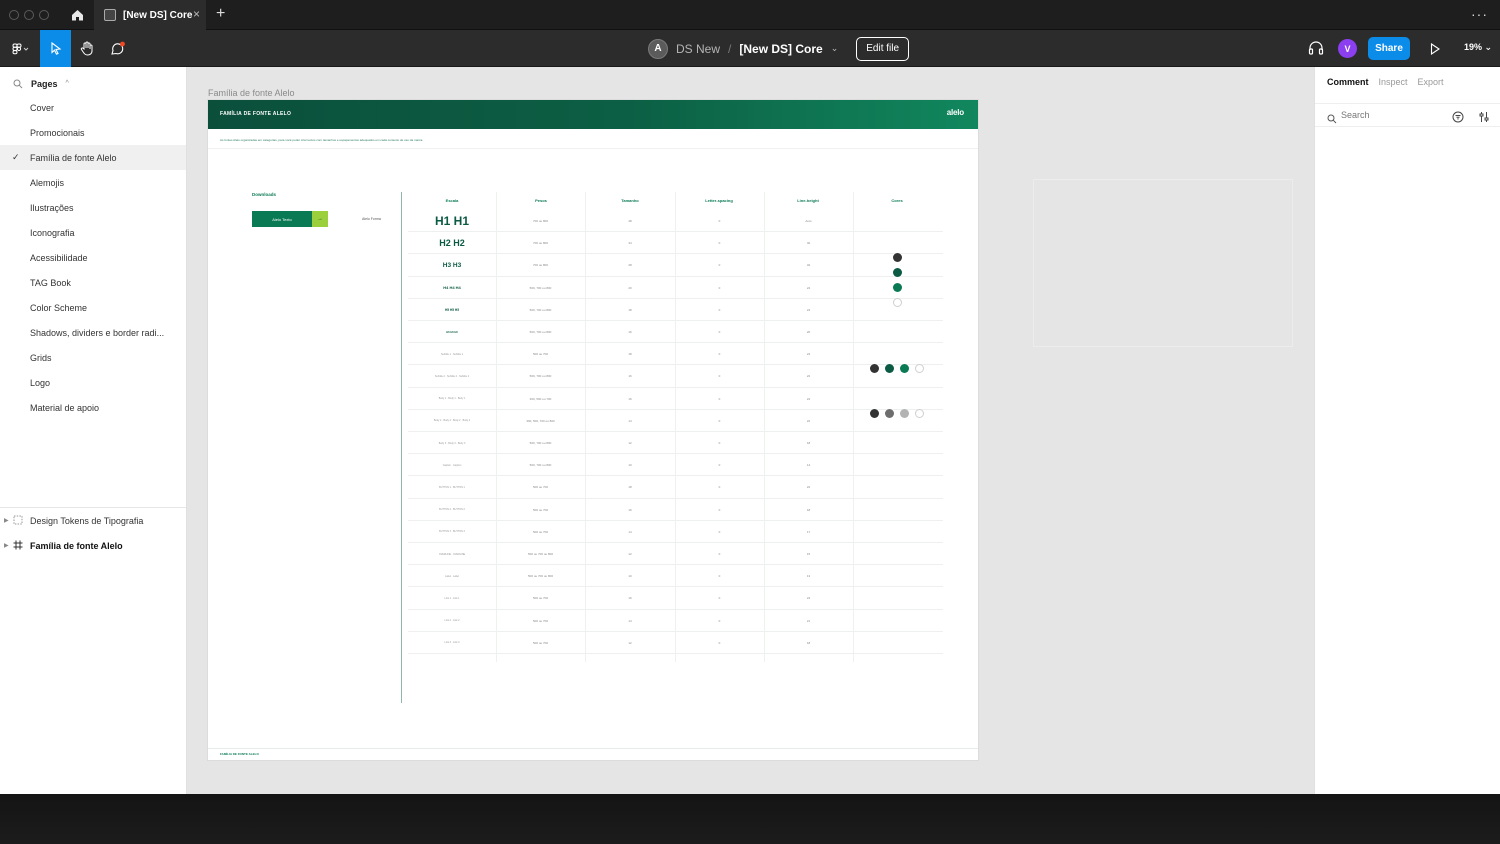 This screenshot has width=1500, height=844. Describe the element at coordinates (290, 219) in the screenshot. I see `download-button: Alelo Texto →` at that location.